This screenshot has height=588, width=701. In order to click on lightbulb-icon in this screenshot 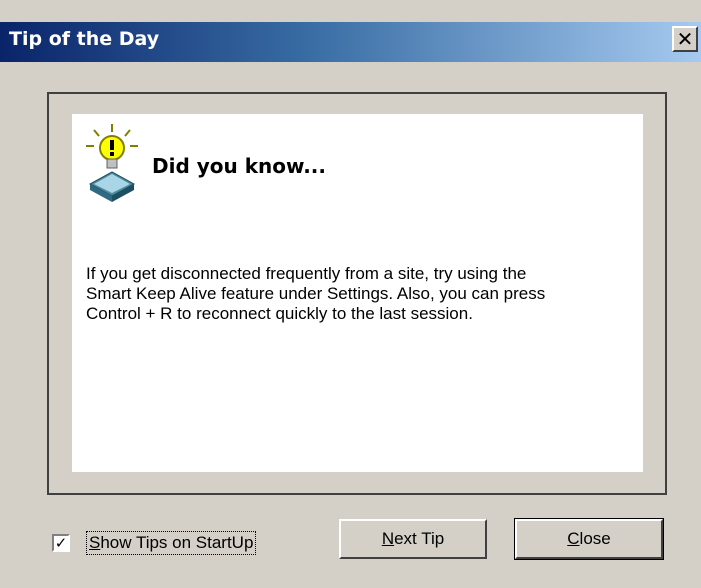, I will do `click(112, 163)`.